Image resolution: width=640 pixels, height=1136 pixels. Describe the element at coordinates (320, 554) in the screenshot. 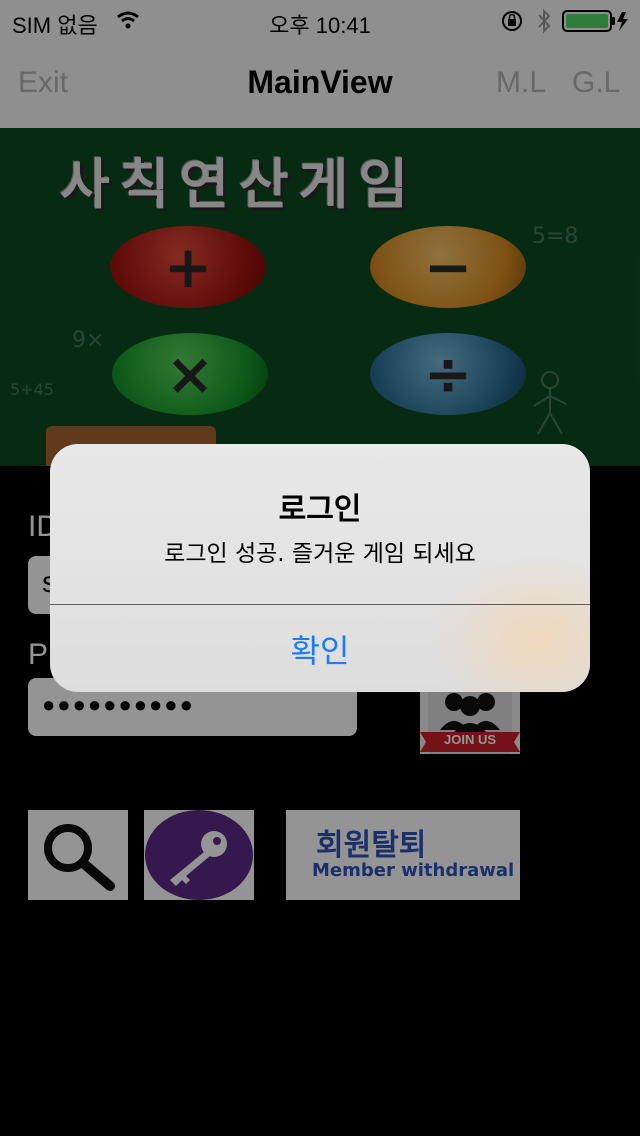

I see `alert-message: 로그인 성공. 즐거운 게임 되세요` at that location.